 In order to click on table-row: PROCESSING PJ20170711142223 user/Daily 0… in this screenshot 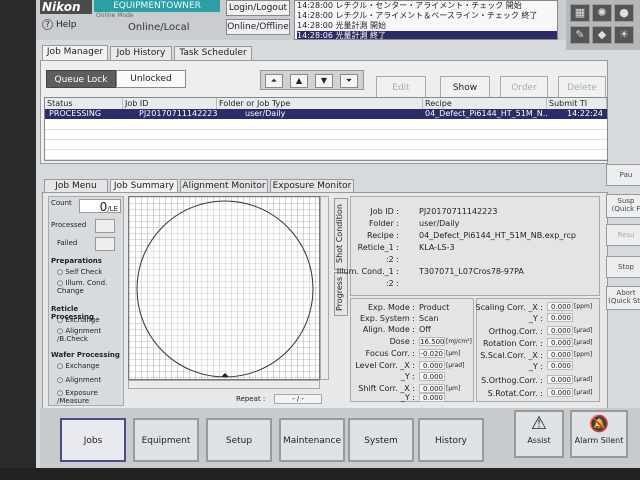, I will do `click(326, 114)`.